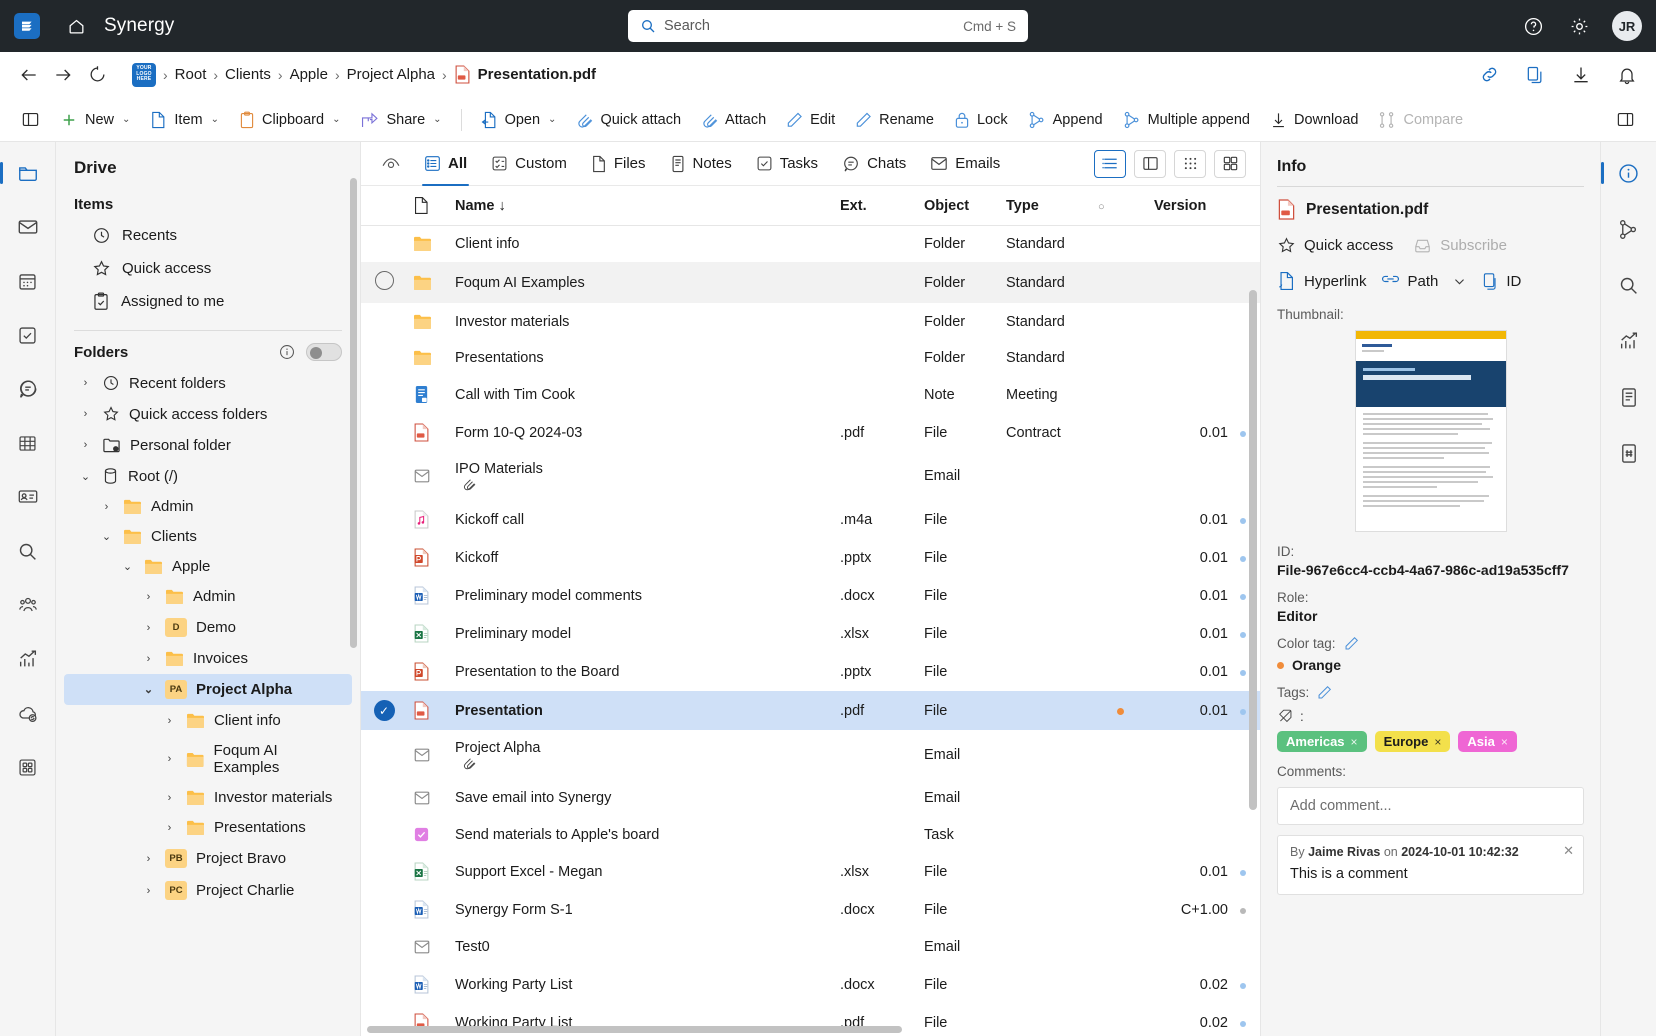  What do you see at coordinates (28, 767) in the screenshot?
I see `rail-apps-icon` at bounding box center [28, 767].